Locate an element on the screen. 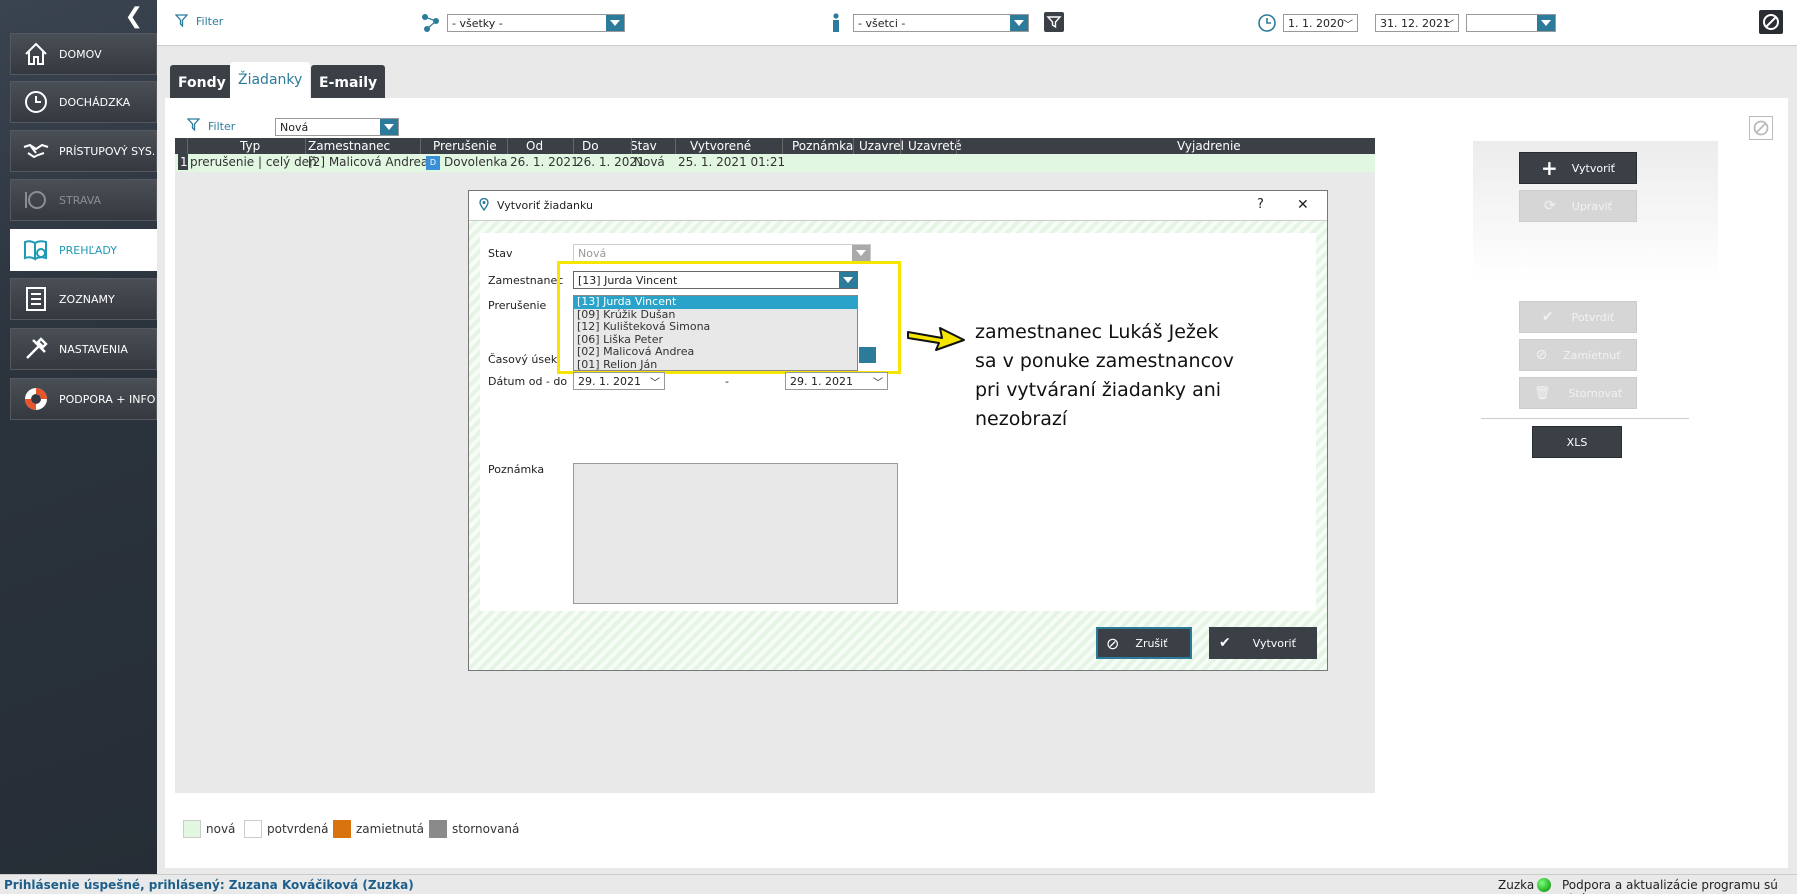 The width and height of the screenshot is (1797, 894). state-filter-select: Nová is located at coordinates (337, 127).